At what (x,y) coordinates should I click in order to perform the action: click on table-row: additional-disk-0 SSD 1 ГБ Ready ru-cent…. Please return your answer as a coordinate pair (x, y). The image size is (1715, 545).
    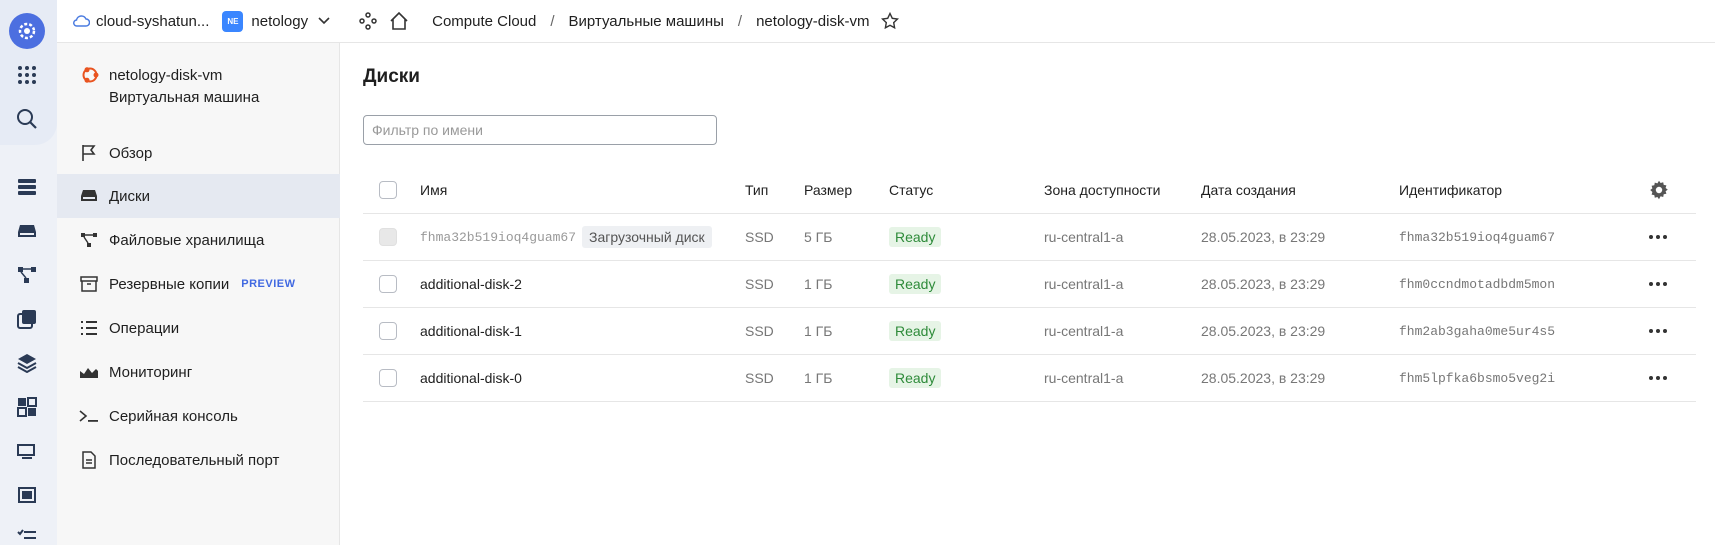
    Looking at the image, I should click on (1029, 378).